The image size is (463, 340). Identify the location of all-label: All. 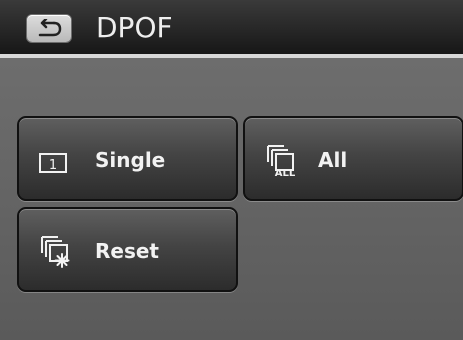
(333, 160).